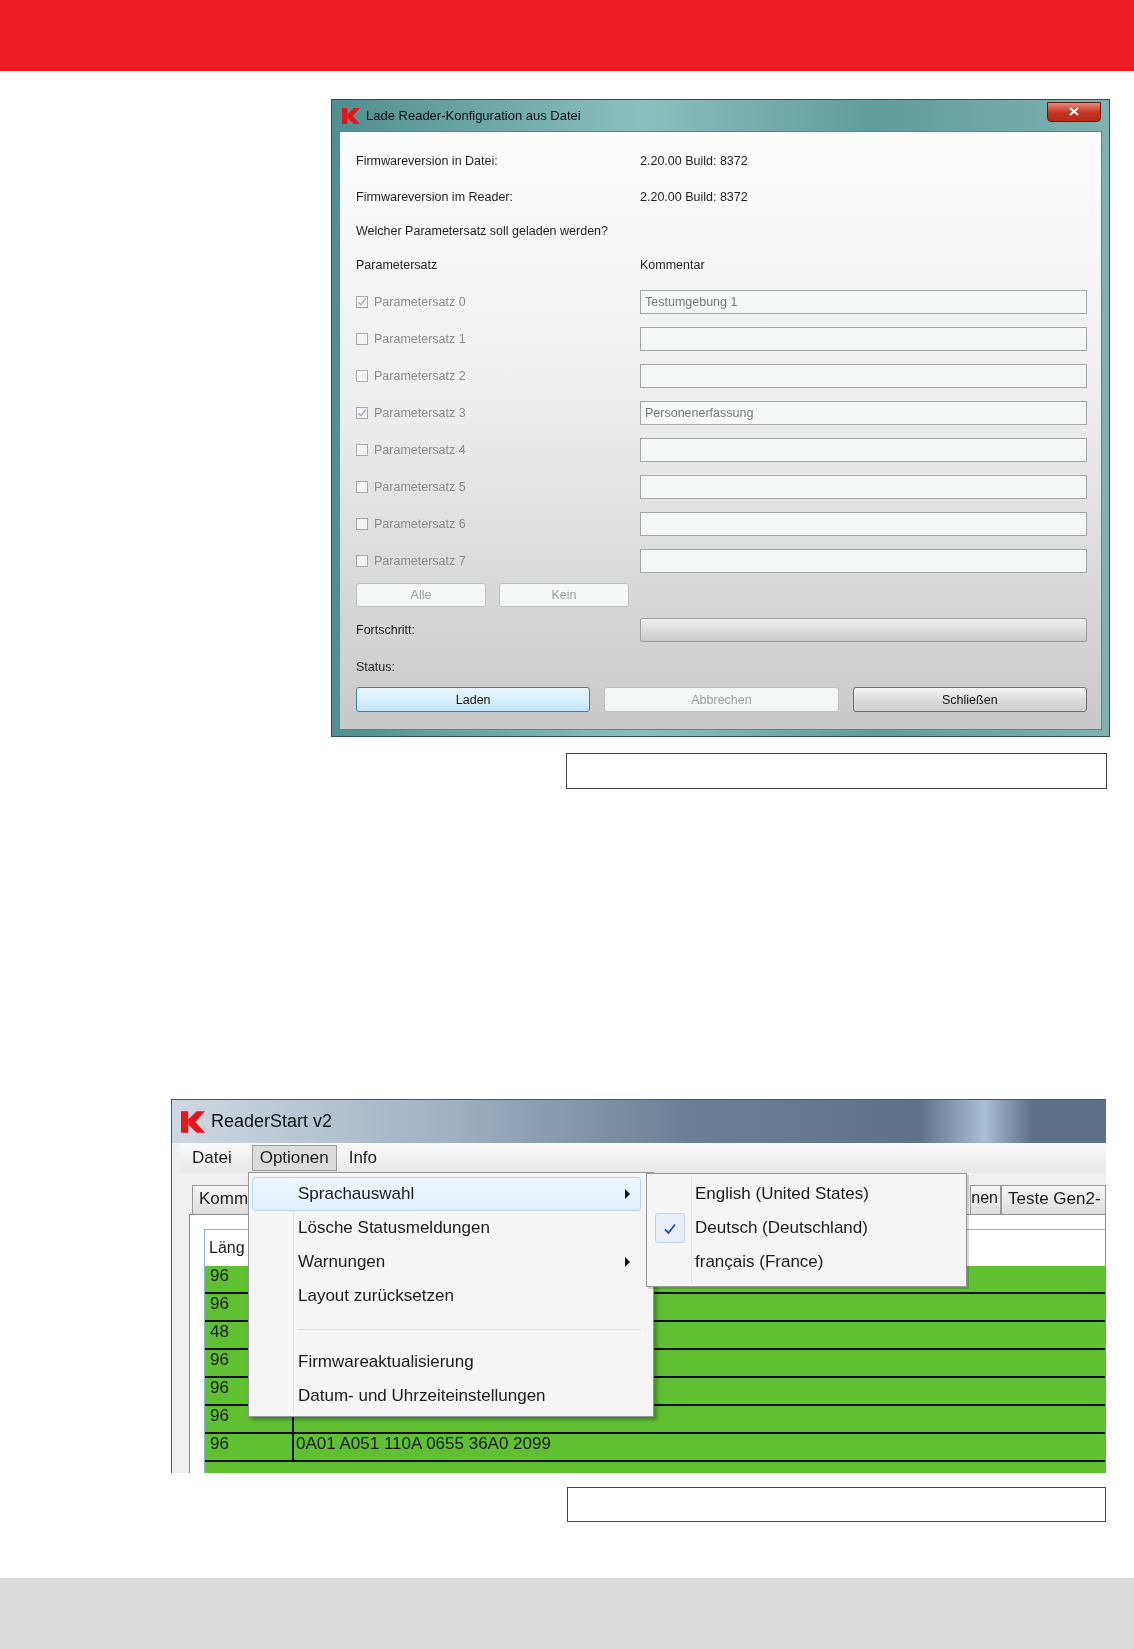  I want to click on checkbox-label: Parametersatz 0, so click(420, 301).